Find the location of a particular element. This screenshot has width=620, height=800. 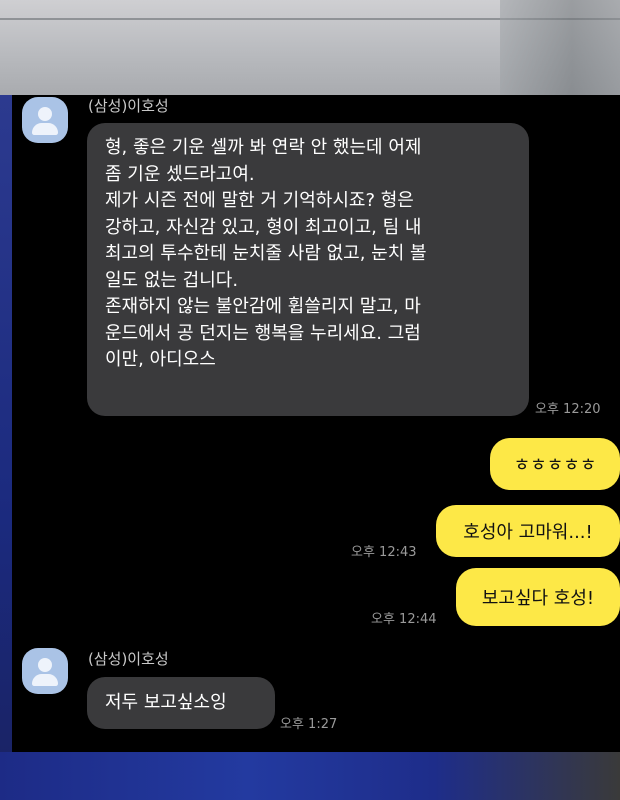

message-line: 최고의 투수한테 눈치줄 사람 없고, 눈치 볼 is located at coordinates (266, 253).